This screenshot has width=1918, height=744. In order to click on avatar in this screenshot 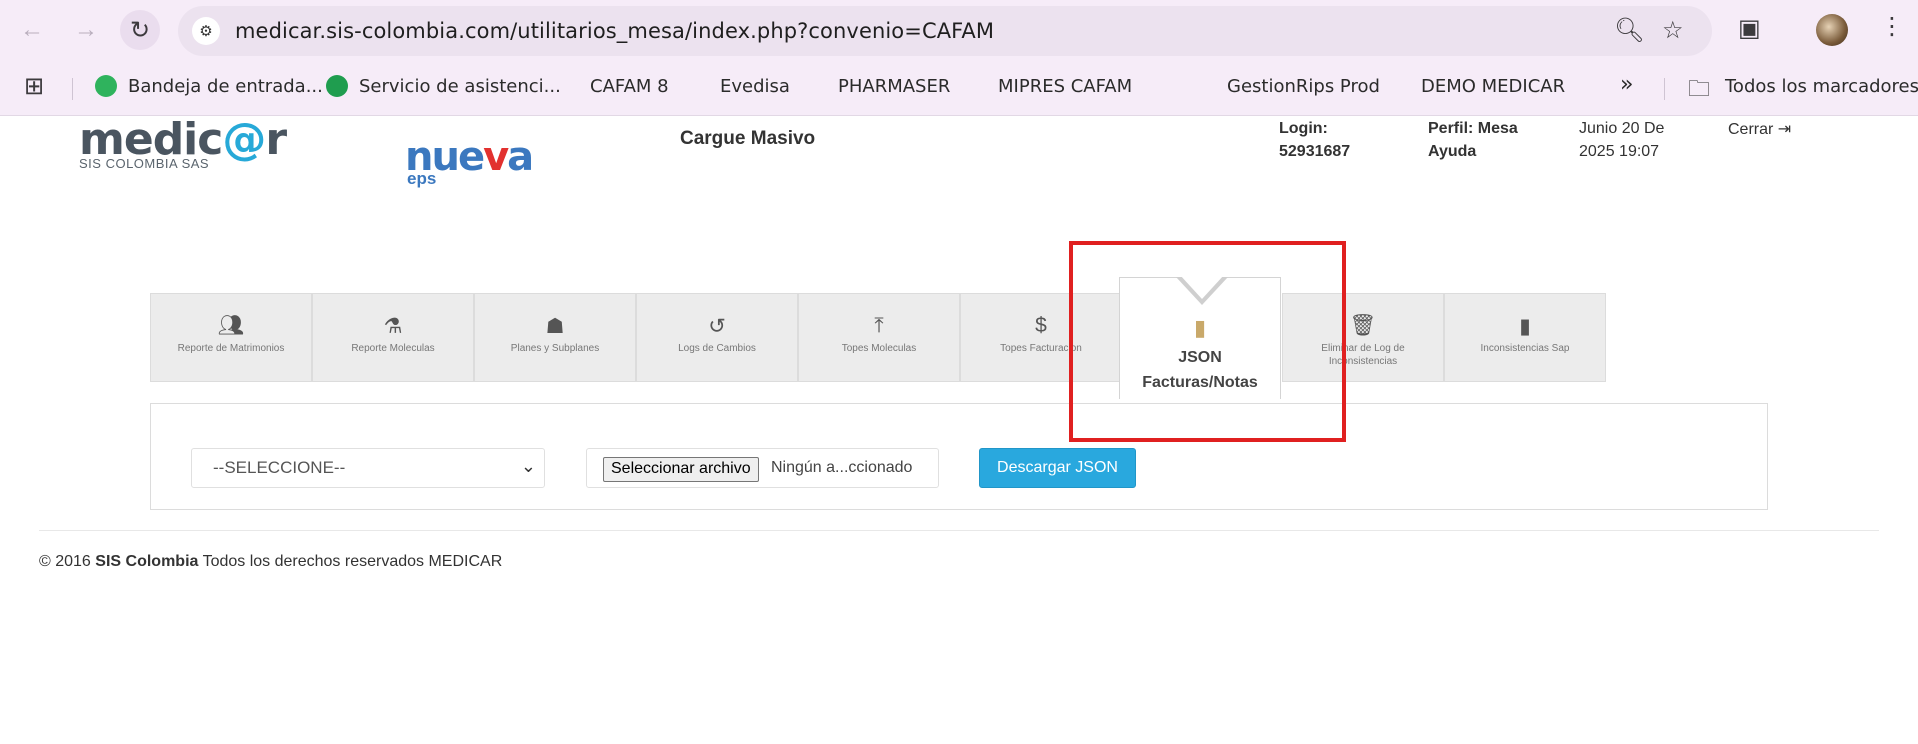, I will do `click(1832, 30)`.